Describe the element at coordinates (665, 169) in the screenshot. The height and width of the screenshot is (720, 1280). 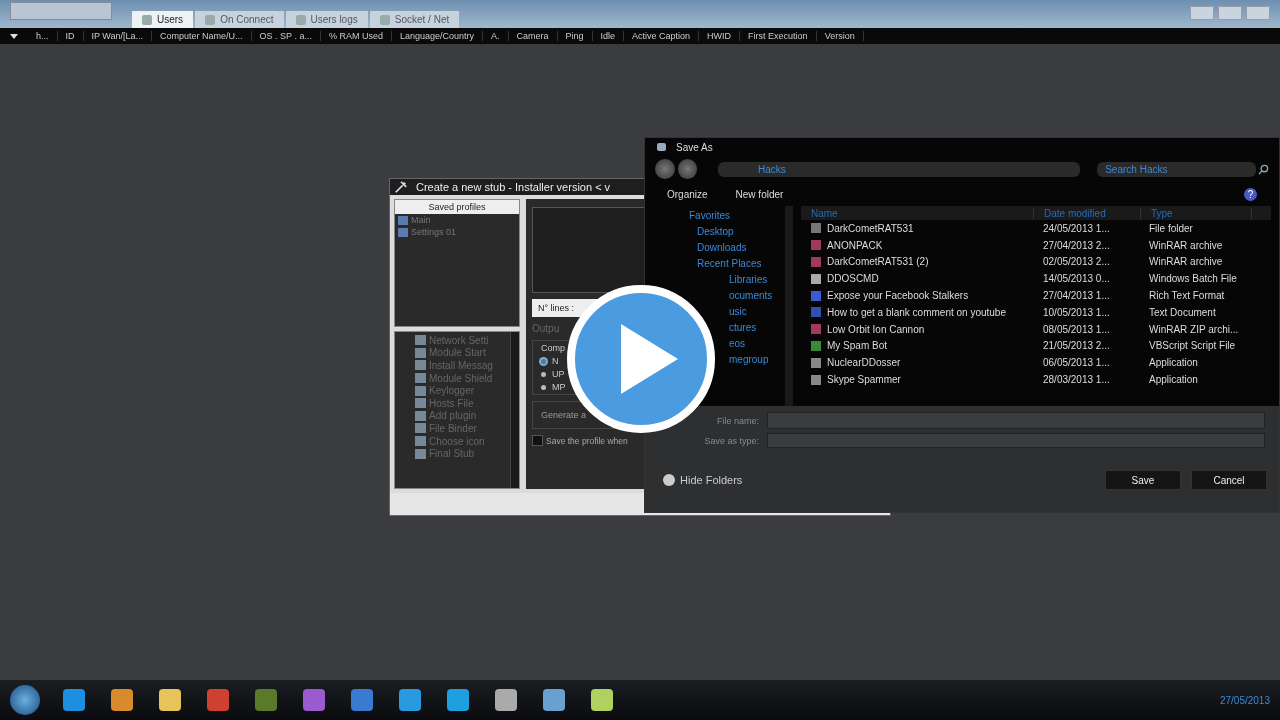
I see `back-button` at that location.